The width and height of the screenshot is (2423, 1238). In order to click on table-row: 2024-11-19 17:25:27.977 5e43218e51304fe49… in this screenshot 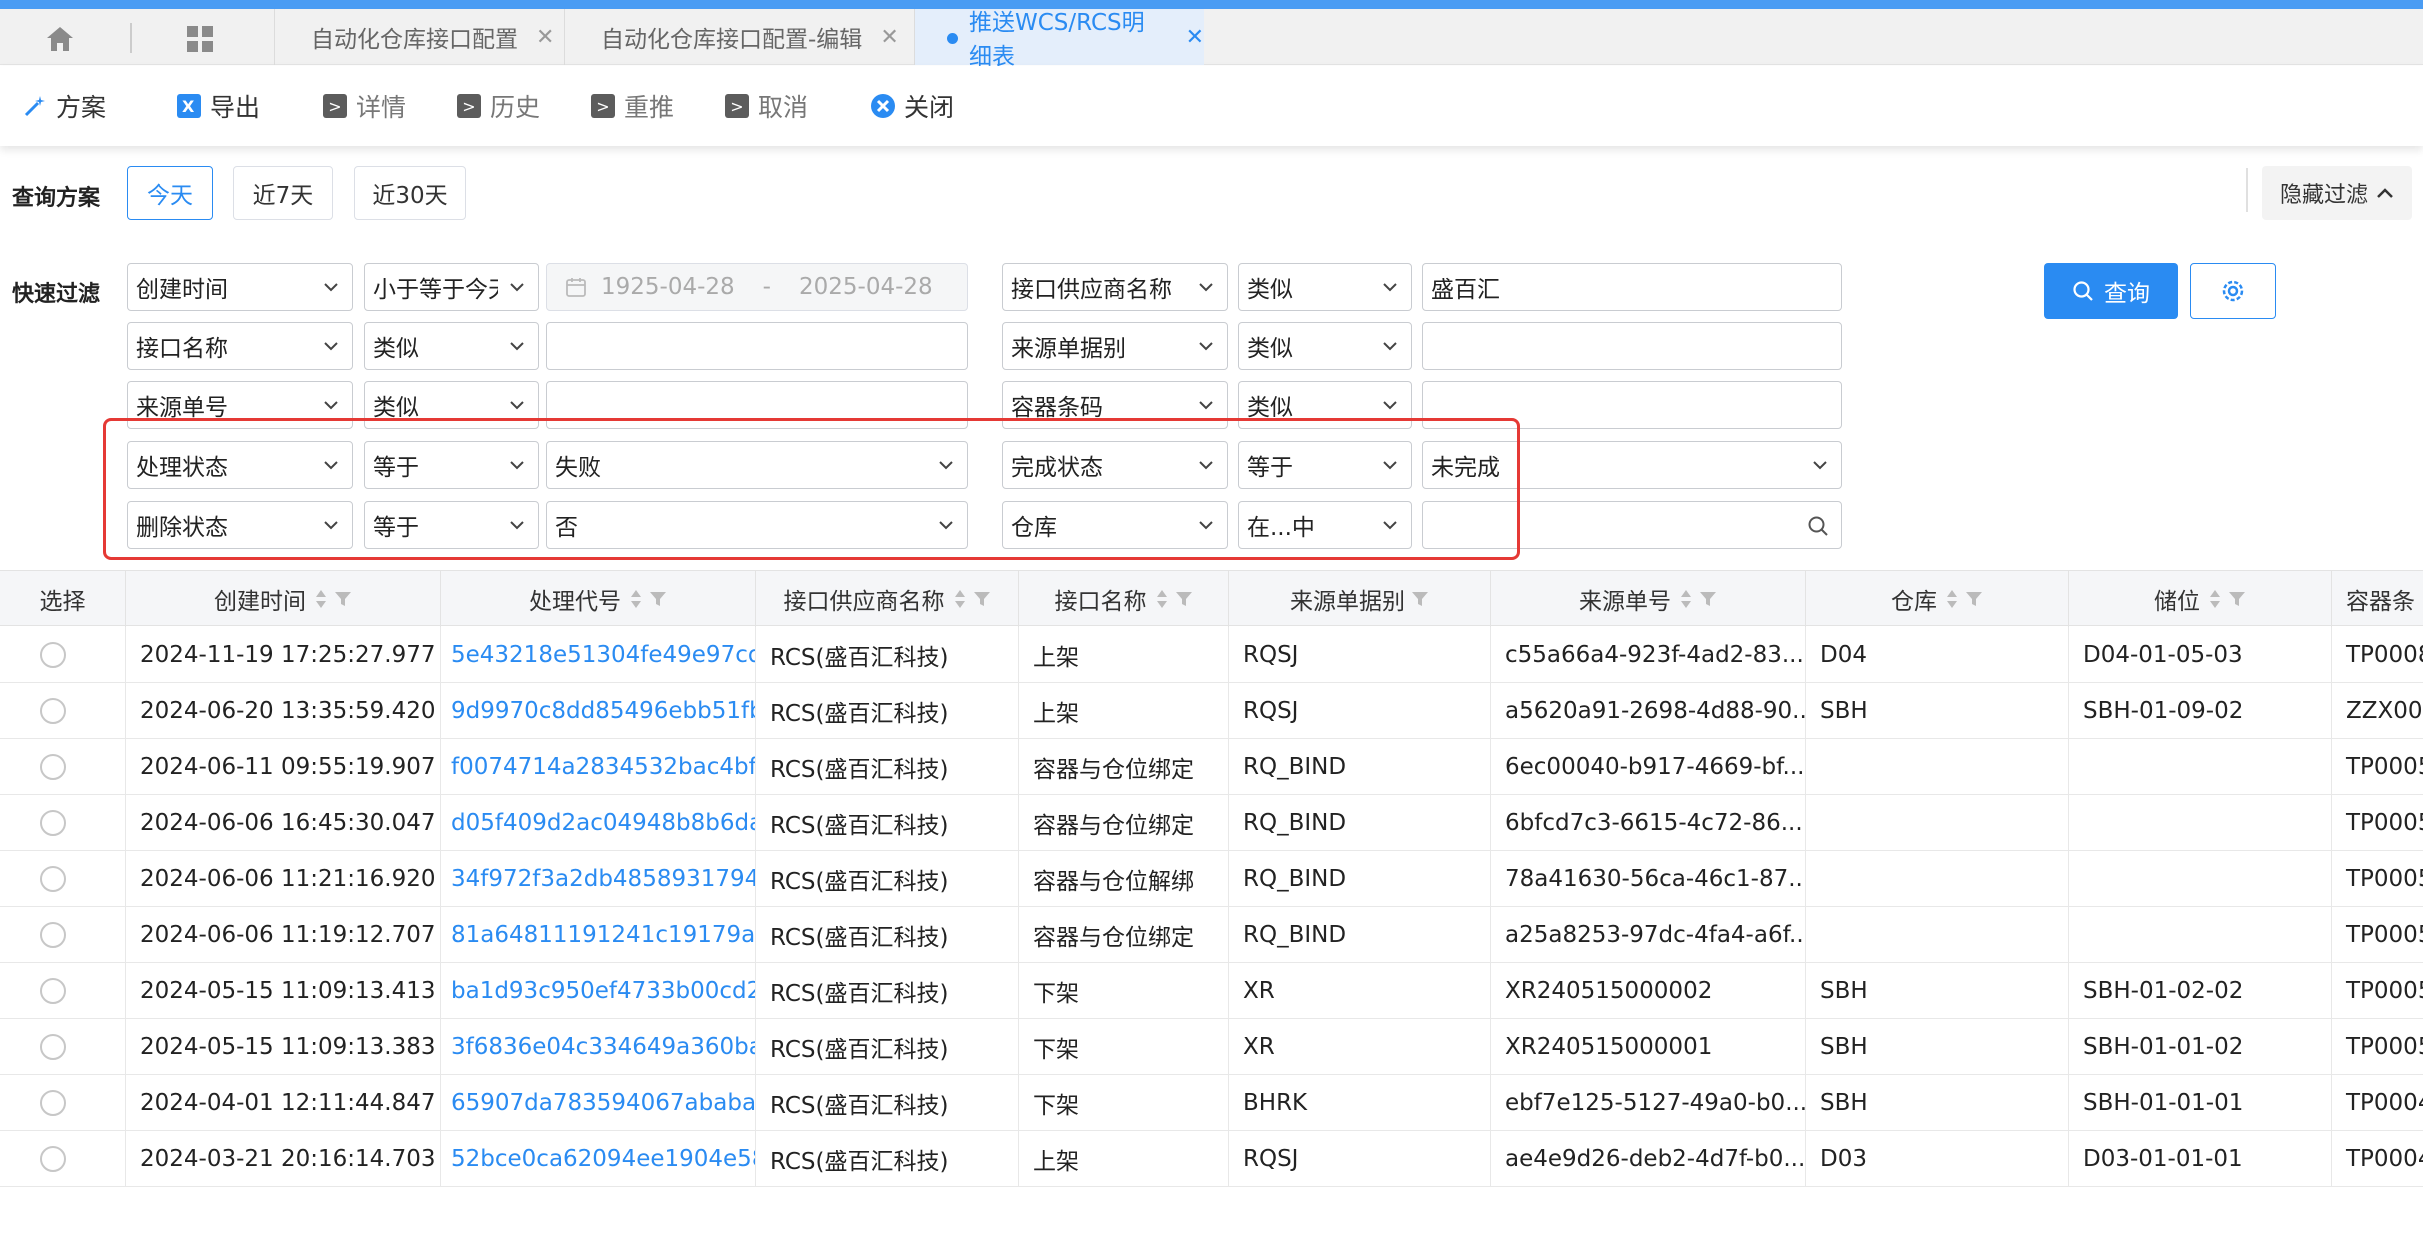, I will do `click(1211, 655)`.